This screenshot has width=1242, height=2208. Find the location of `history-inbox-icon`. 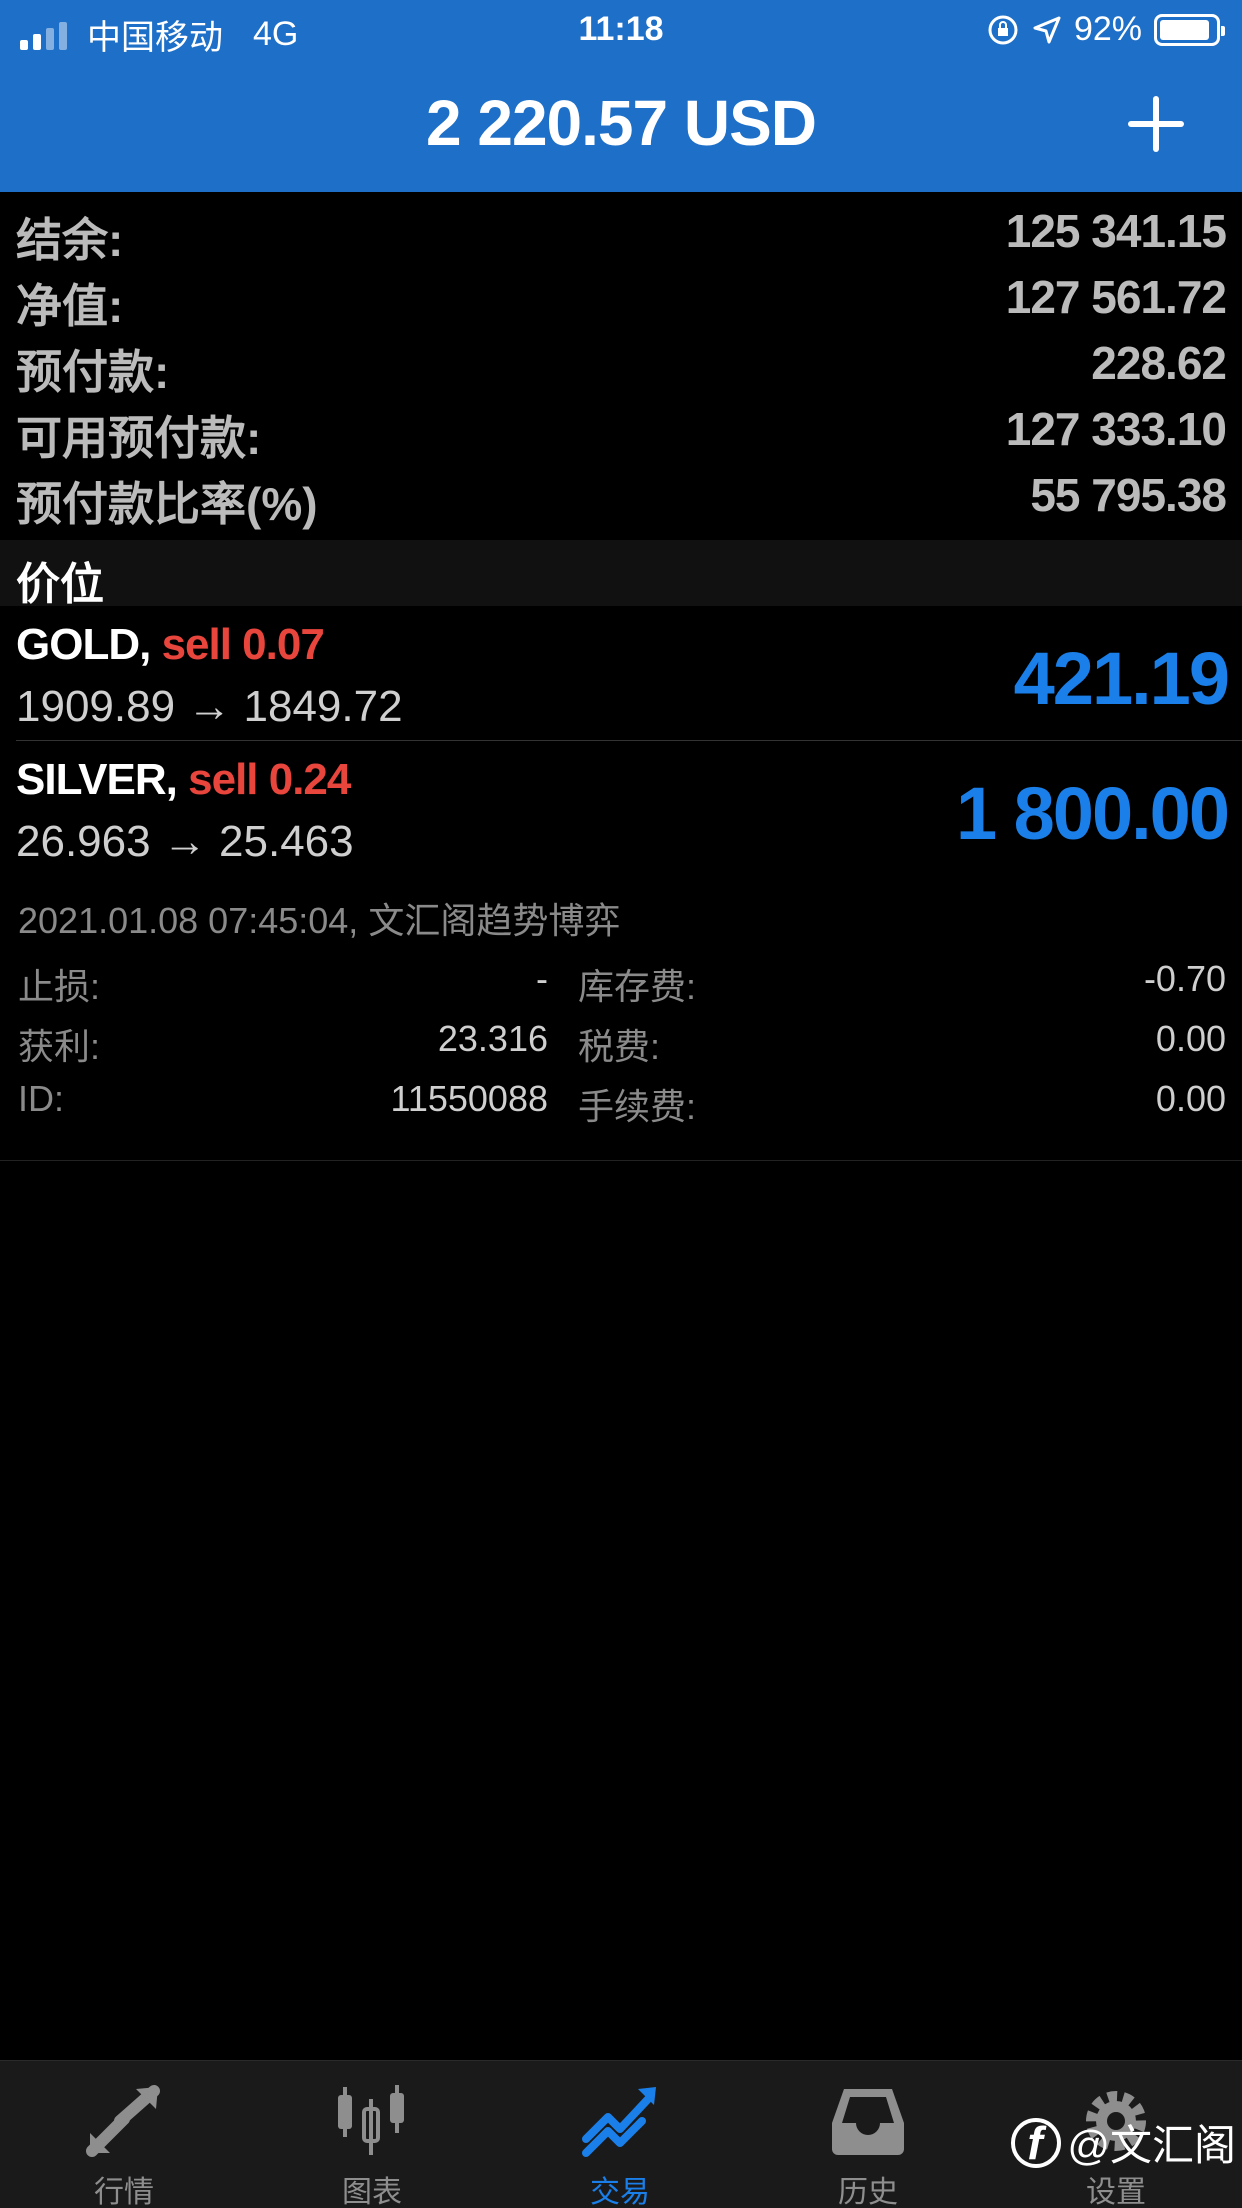

history-inbox-icon is located at coordinates (868, 2122).